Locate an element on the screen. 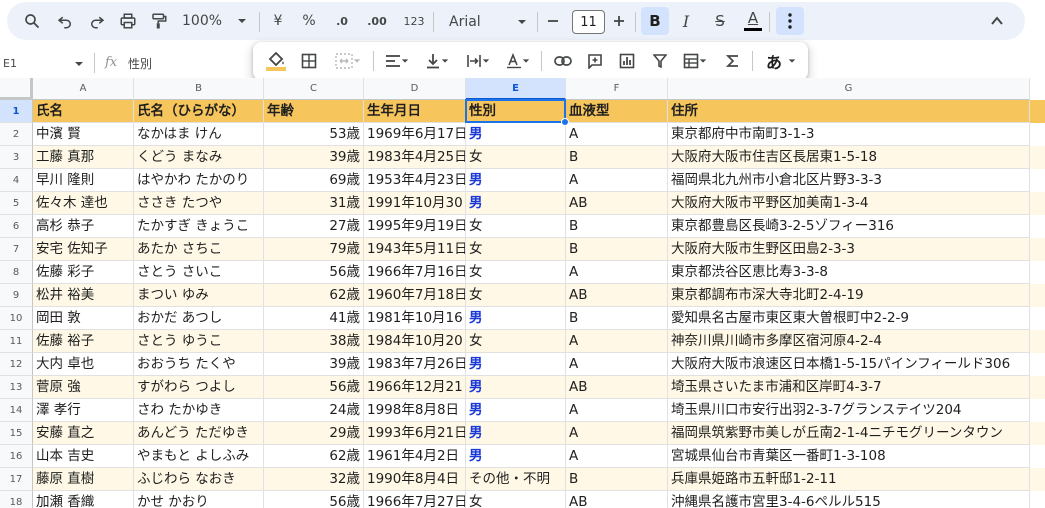 This screenshot has height=508, width=1045. data-cell: さとう さいこ is located at coordinates (199, 272).